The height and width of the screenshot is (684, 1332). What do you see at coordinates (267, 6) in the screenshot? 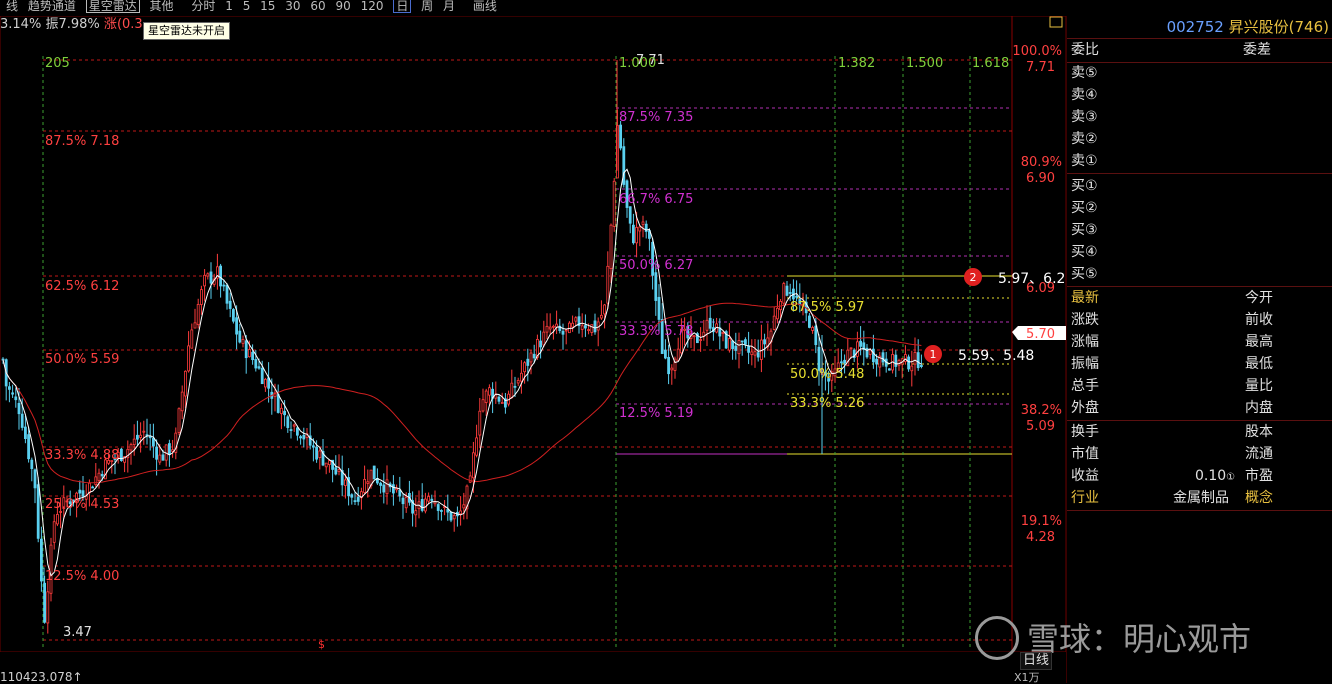
I see `toolbar-item: 15` at bounding box center [267, 6].